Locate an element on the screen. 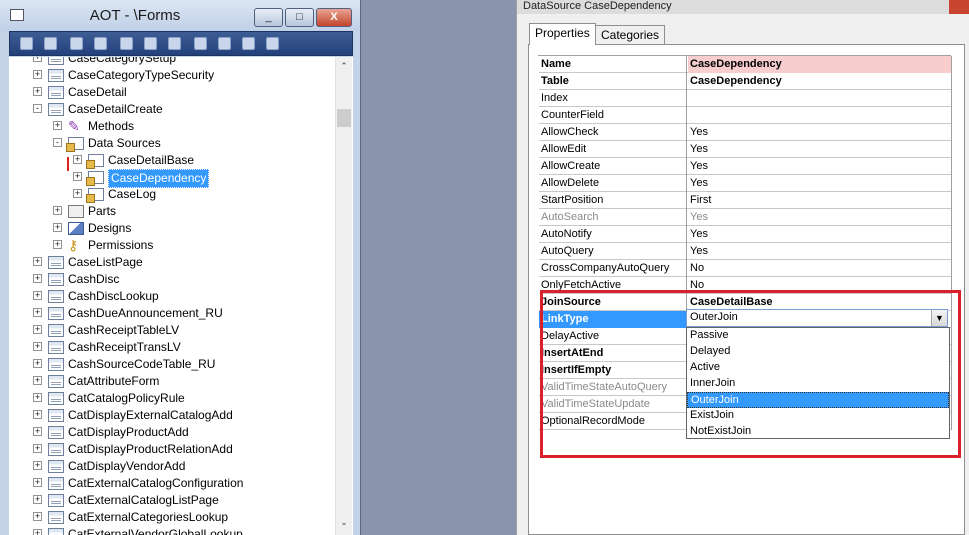 The image size is (969, 535). property-value is located at coordinates (820, 98).